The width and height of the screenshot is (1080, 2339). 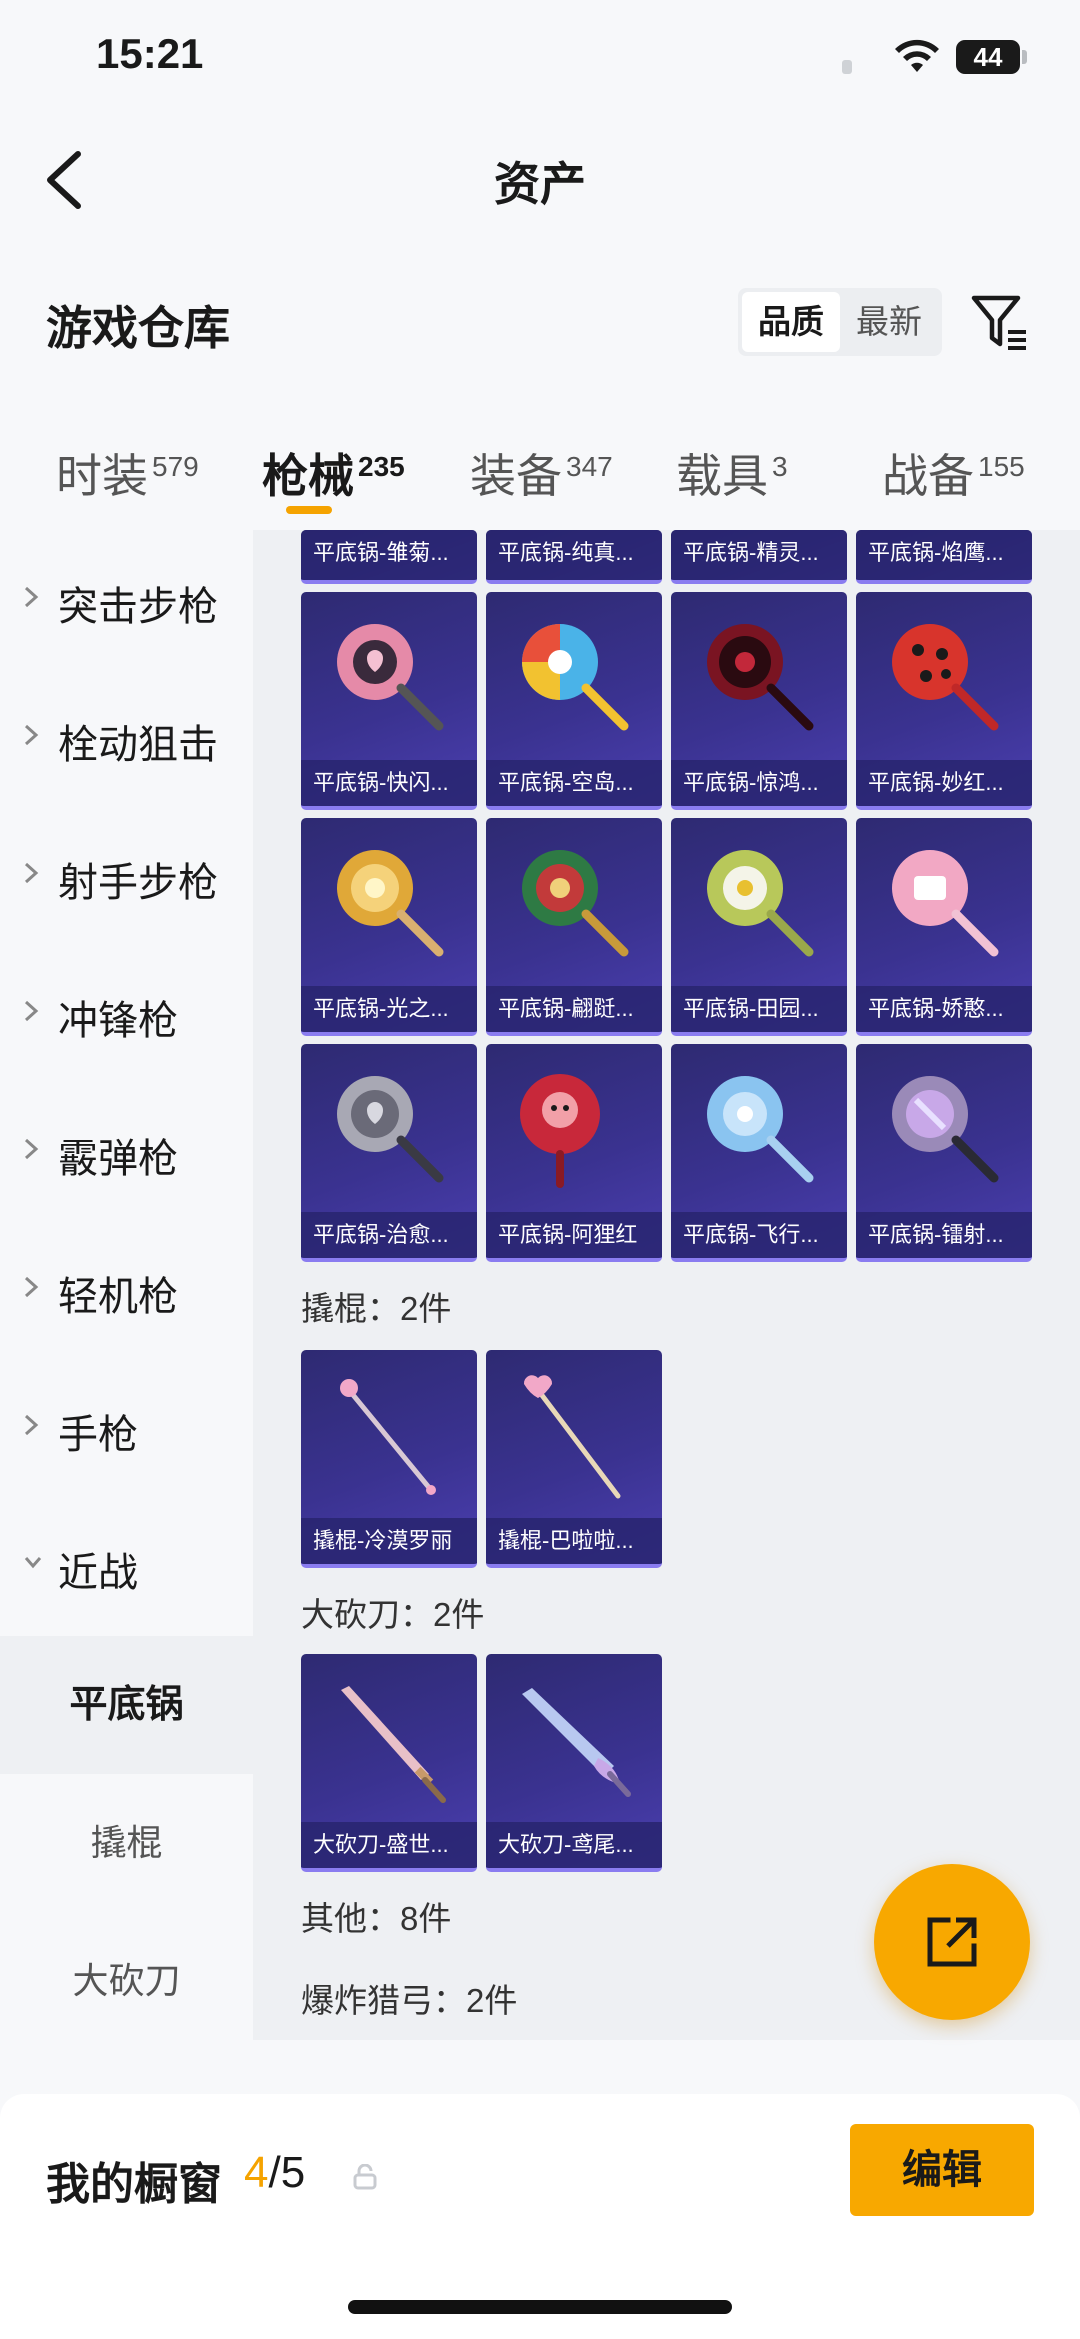 I want to click on group-heading-other: 其他：8件, so click(x=376, y=1918).